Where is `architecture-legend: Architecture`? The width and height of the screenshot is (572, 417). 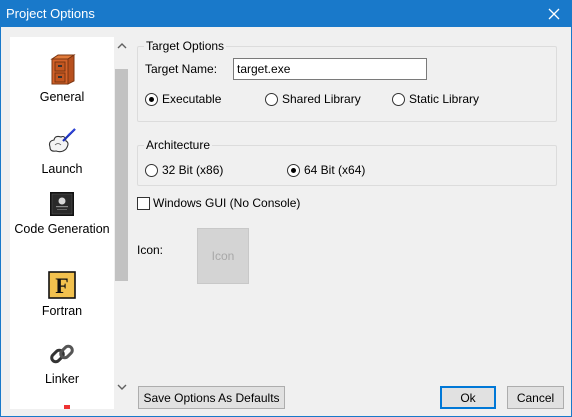 architecture-legend: Architecture is located at coordinates (178, 145).